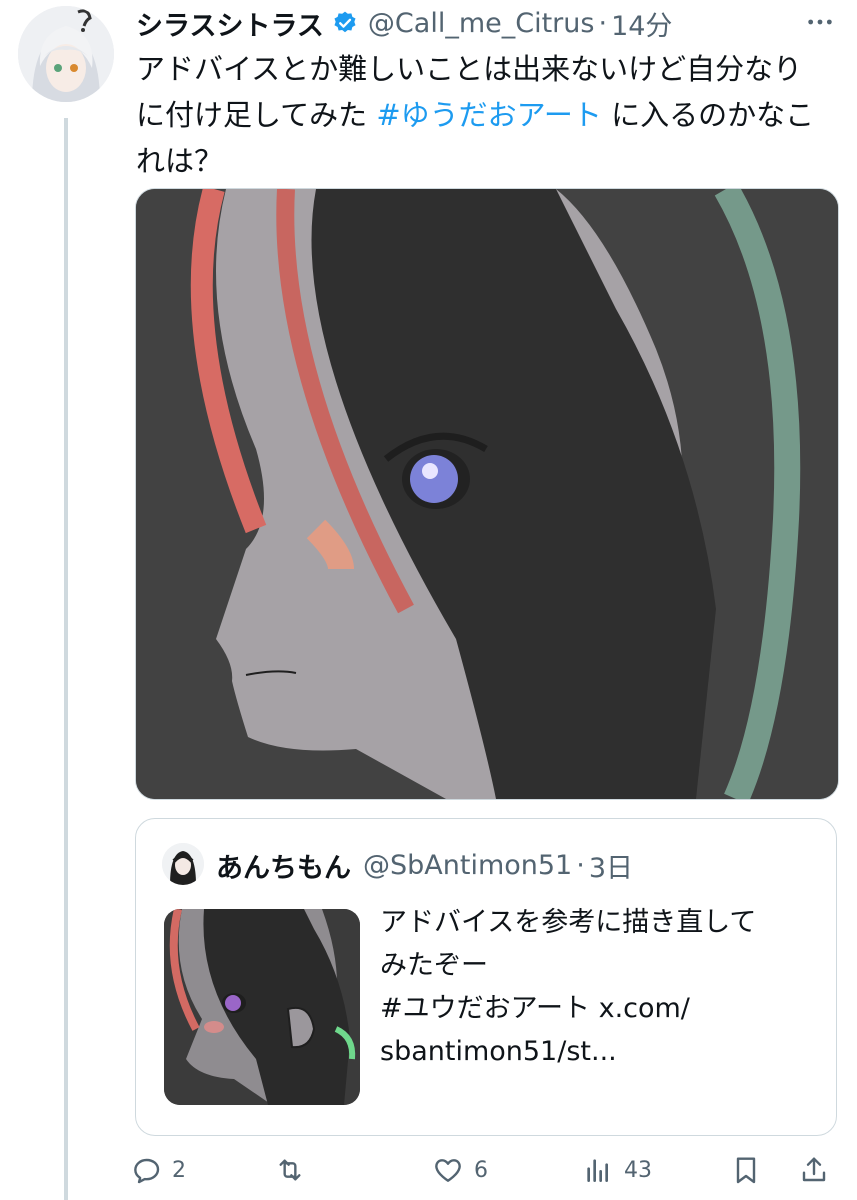 Image resolution: width=857 pixels, height=1200 pixels. Describe the element at coordinates (597, 1170) in the screenshot. I see `views-icon` at that location.